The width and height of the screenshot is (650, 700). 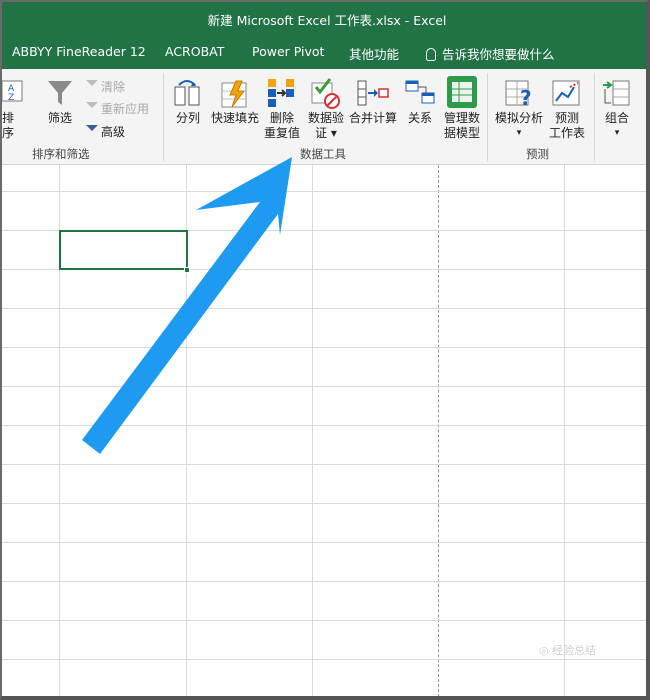 I want to click on watermark: ◎ 经验总结, so click(x=568, y=650).